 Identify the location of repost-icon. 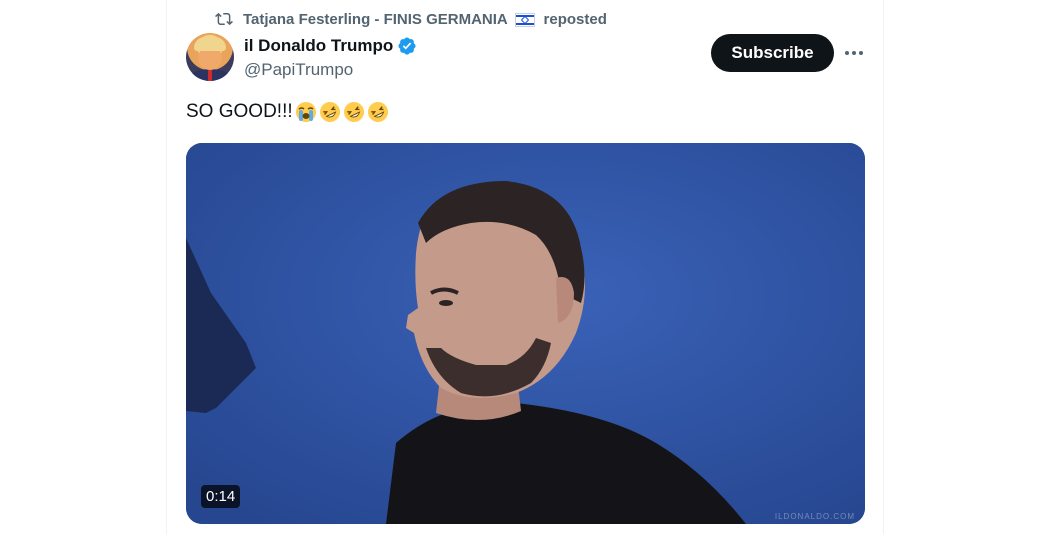
(224, 19).